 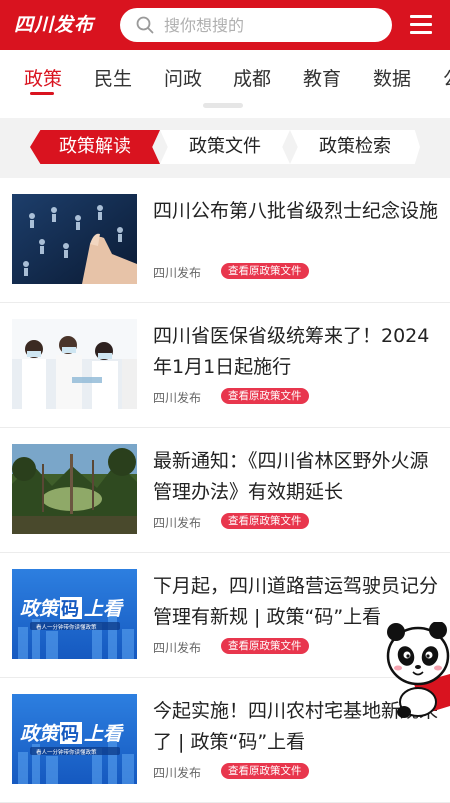 What do you see at coordinates (145, 25) in the screenshot?
I see `search-icon` at bounding box center [145, 25].